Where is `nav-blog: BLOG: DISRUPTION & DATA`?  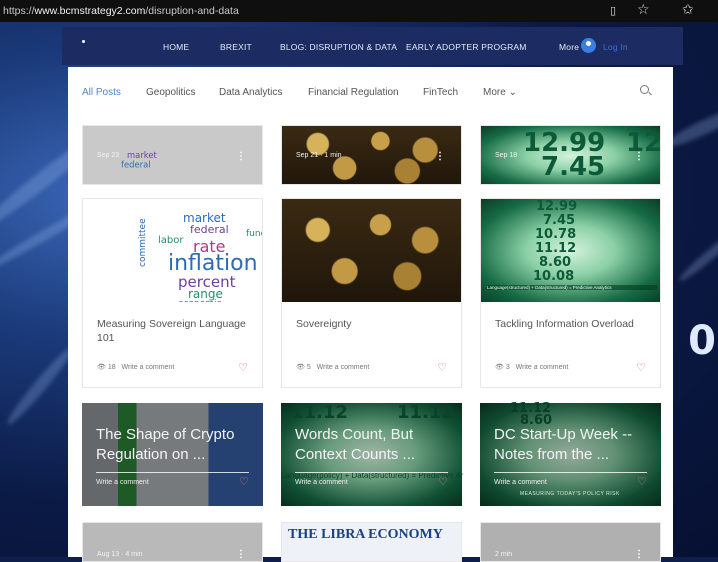
nav-blog: BLOG: DISRUPTION & DATA is located at coordinates (338, 47).